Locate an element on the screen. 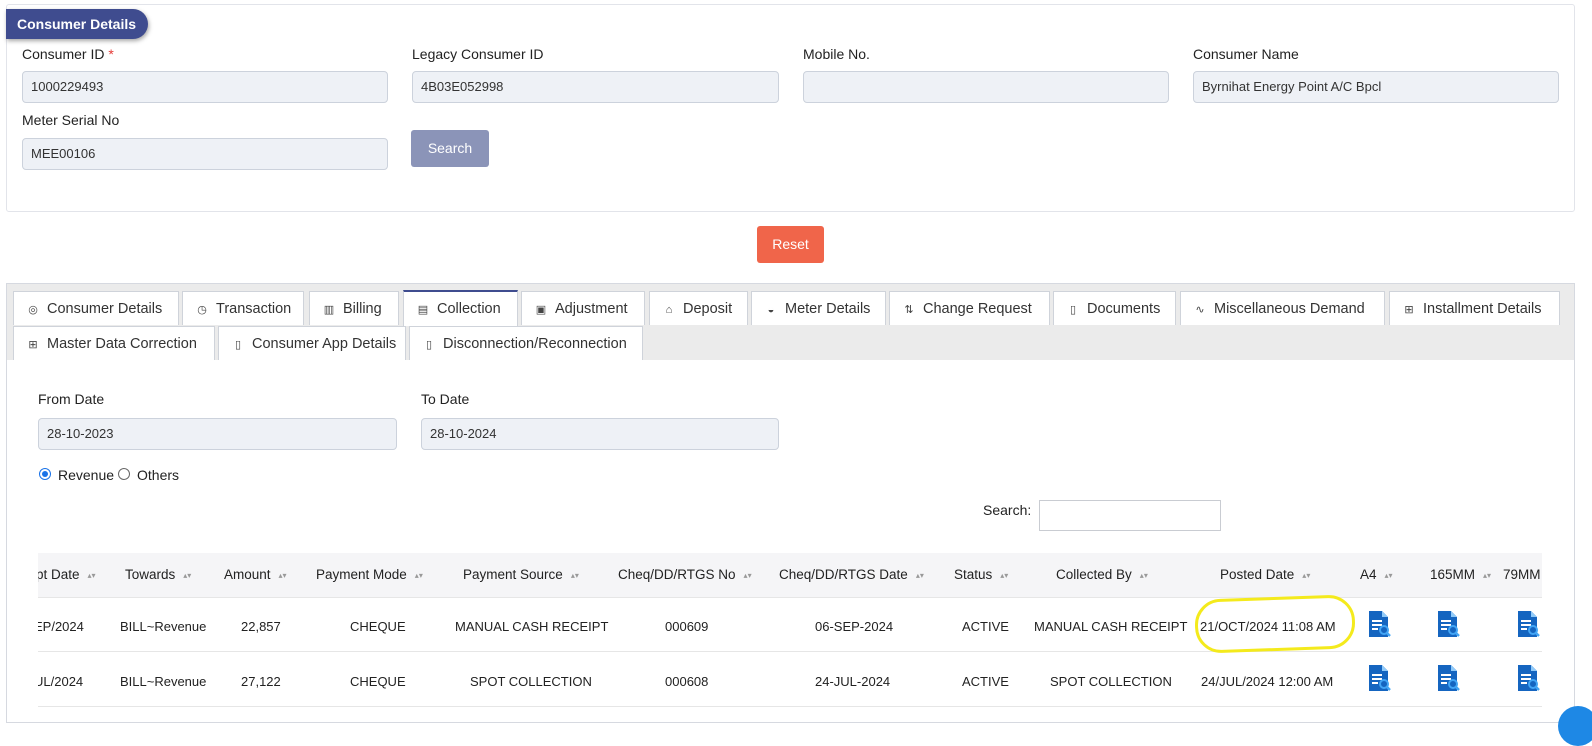 The height and width of the screenshot is (746, 1592). col-payment-source: Payment Source ▴▾ is located at coordinates (521, 575).